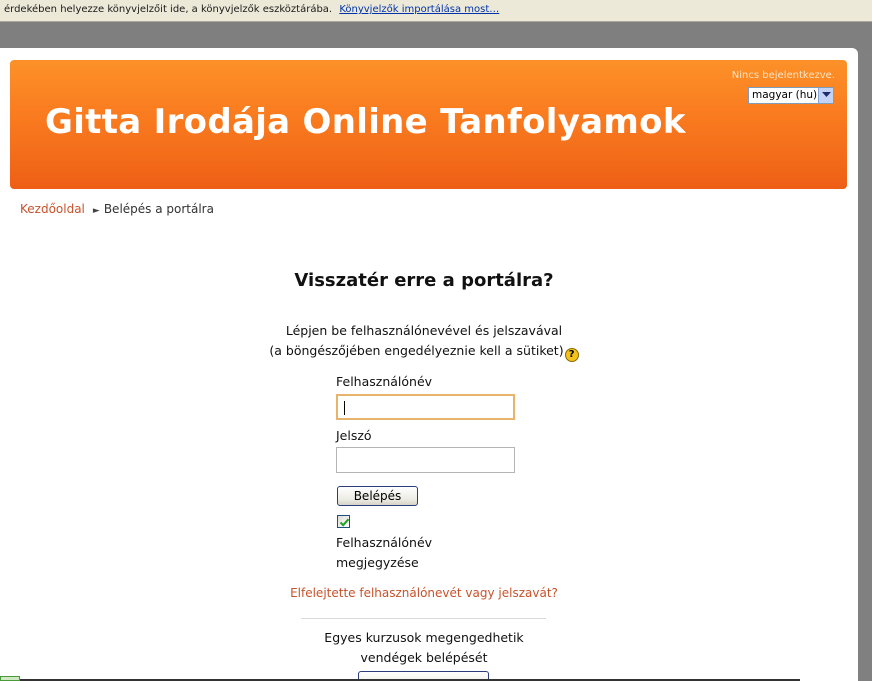 The image size is (872, 681). I want to click on remember-username-label: Felhasználónév megjegyzése, so click(396, 553).